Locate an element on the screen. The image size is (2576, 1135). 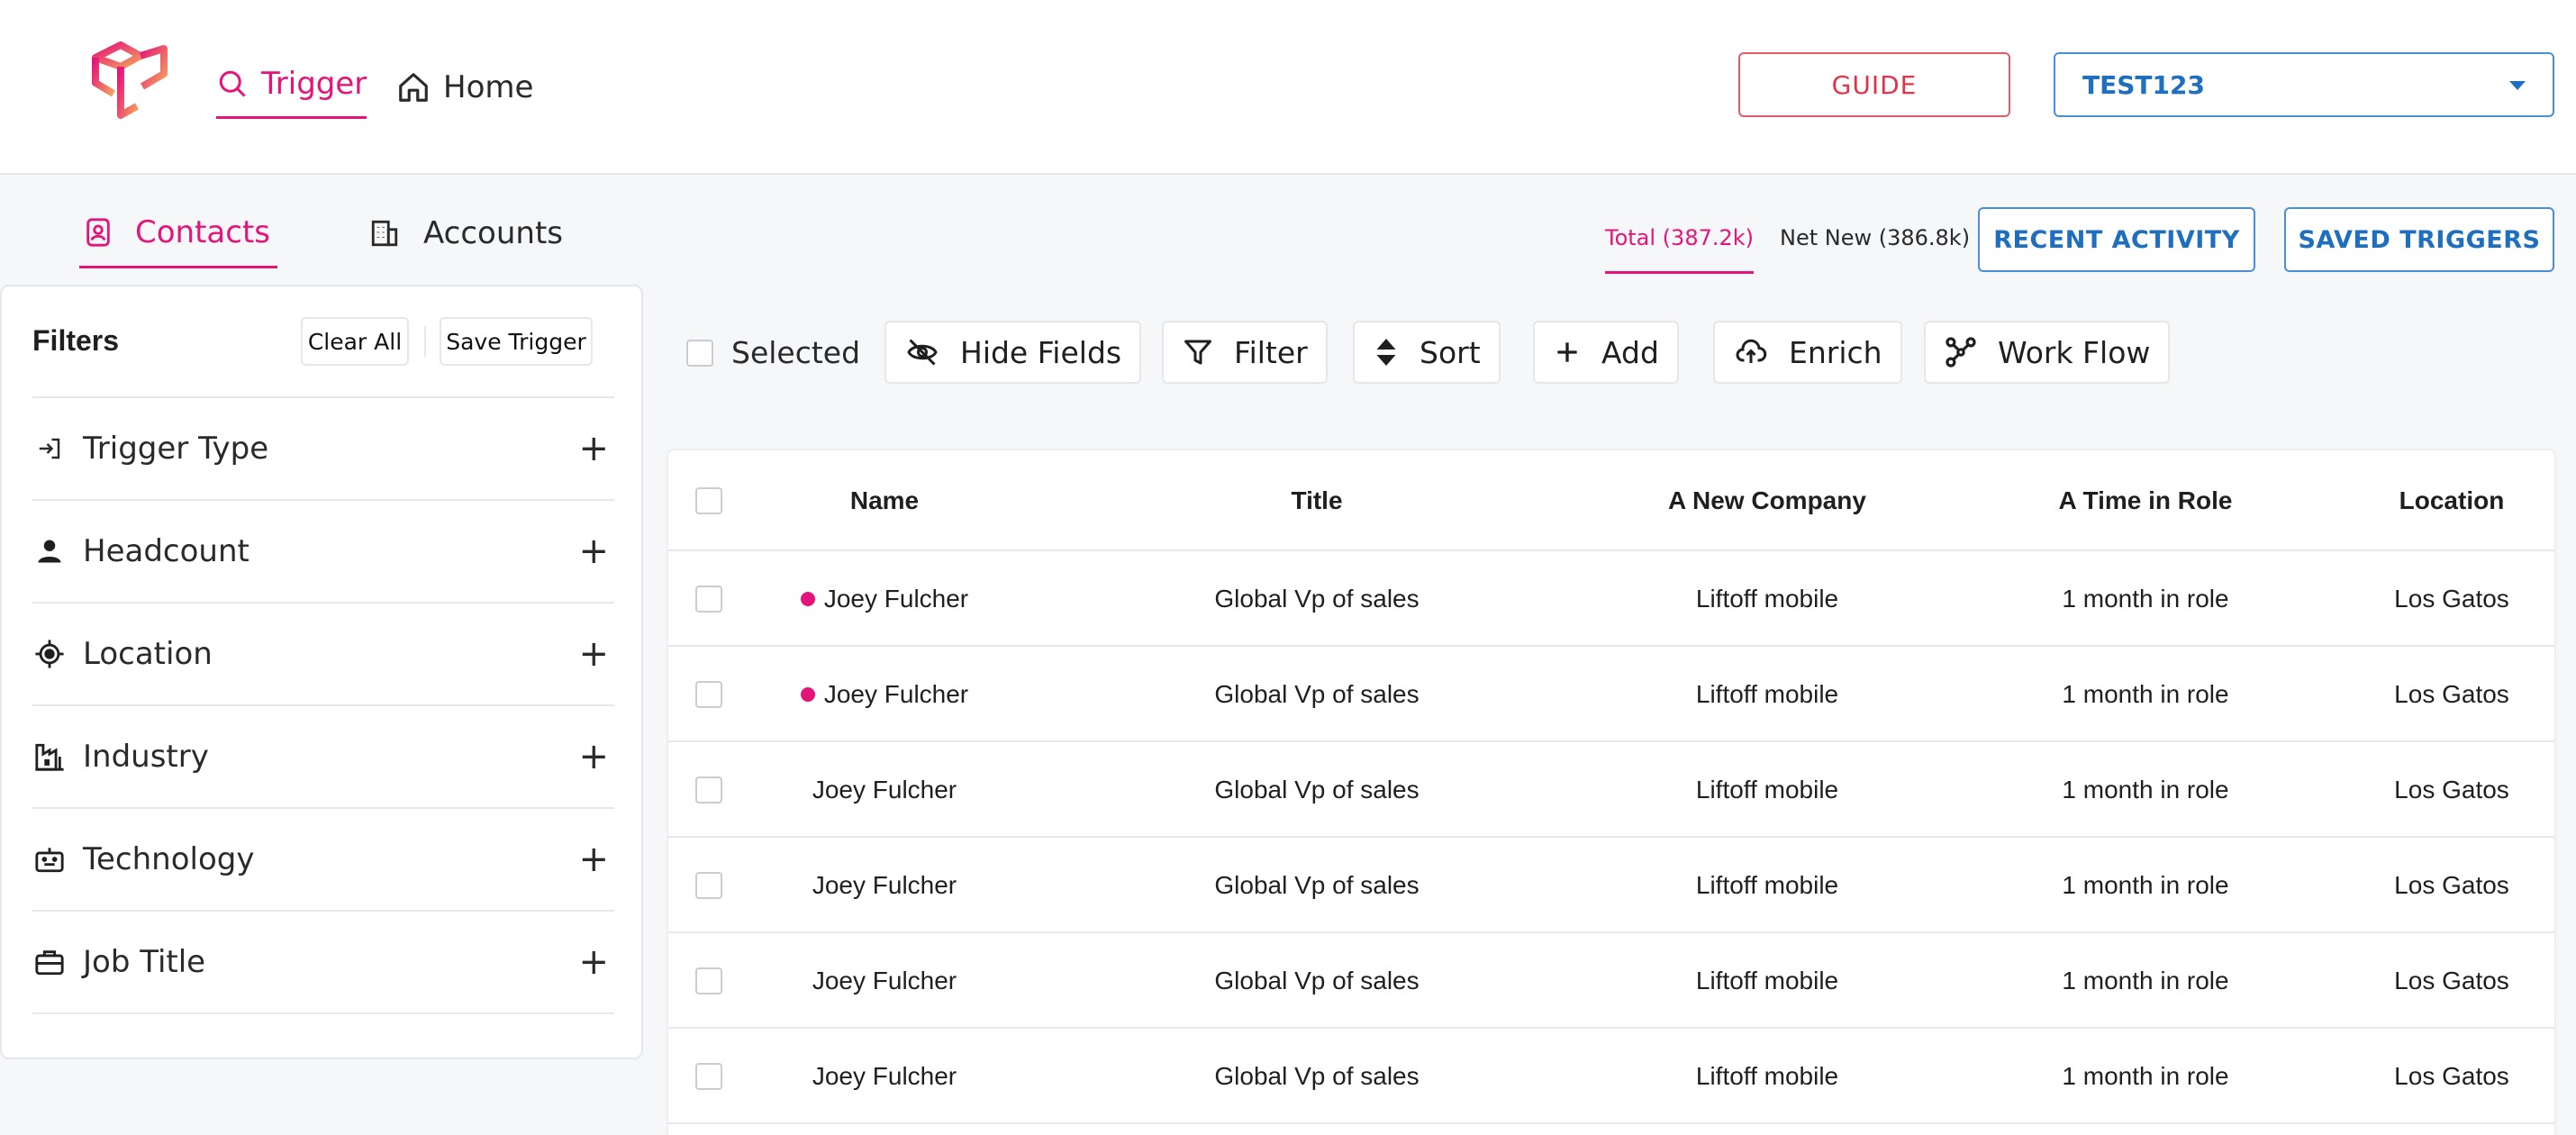
column-header-title: Title is located at coordinates (1317, 500).